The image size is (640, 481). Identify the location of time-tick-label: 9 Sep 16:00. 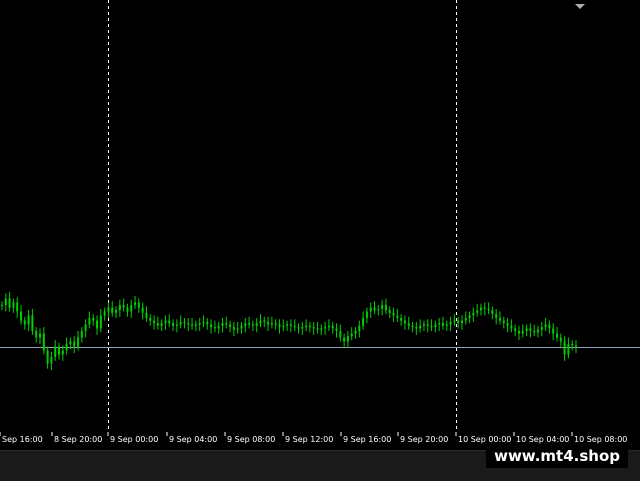
(367, 439).